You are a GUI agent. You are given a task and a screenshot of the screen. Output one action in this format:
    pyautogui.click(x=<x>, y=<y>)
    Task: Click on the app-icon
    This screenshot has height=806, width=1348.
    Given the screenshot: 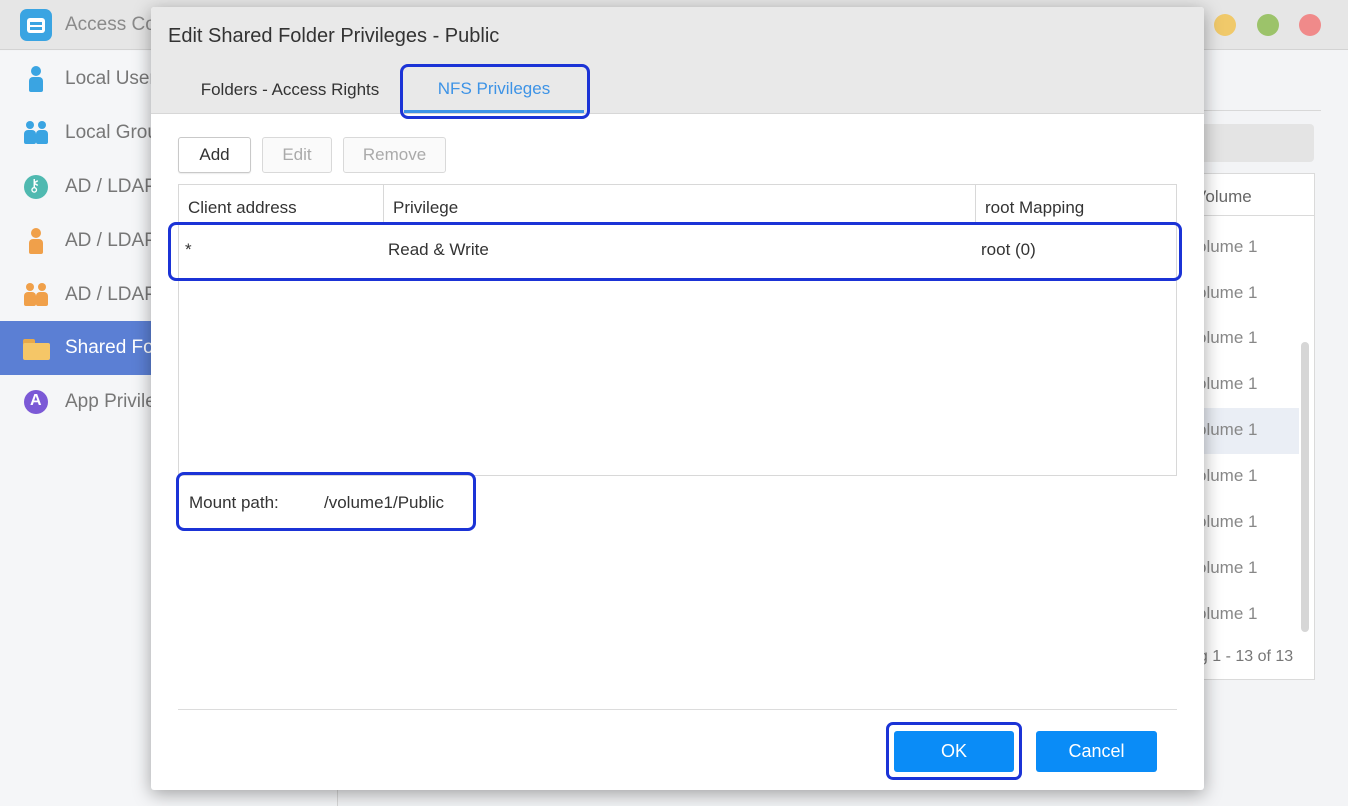 What is the action you would take?
    pyautogui.click(x=36, y=402)
    